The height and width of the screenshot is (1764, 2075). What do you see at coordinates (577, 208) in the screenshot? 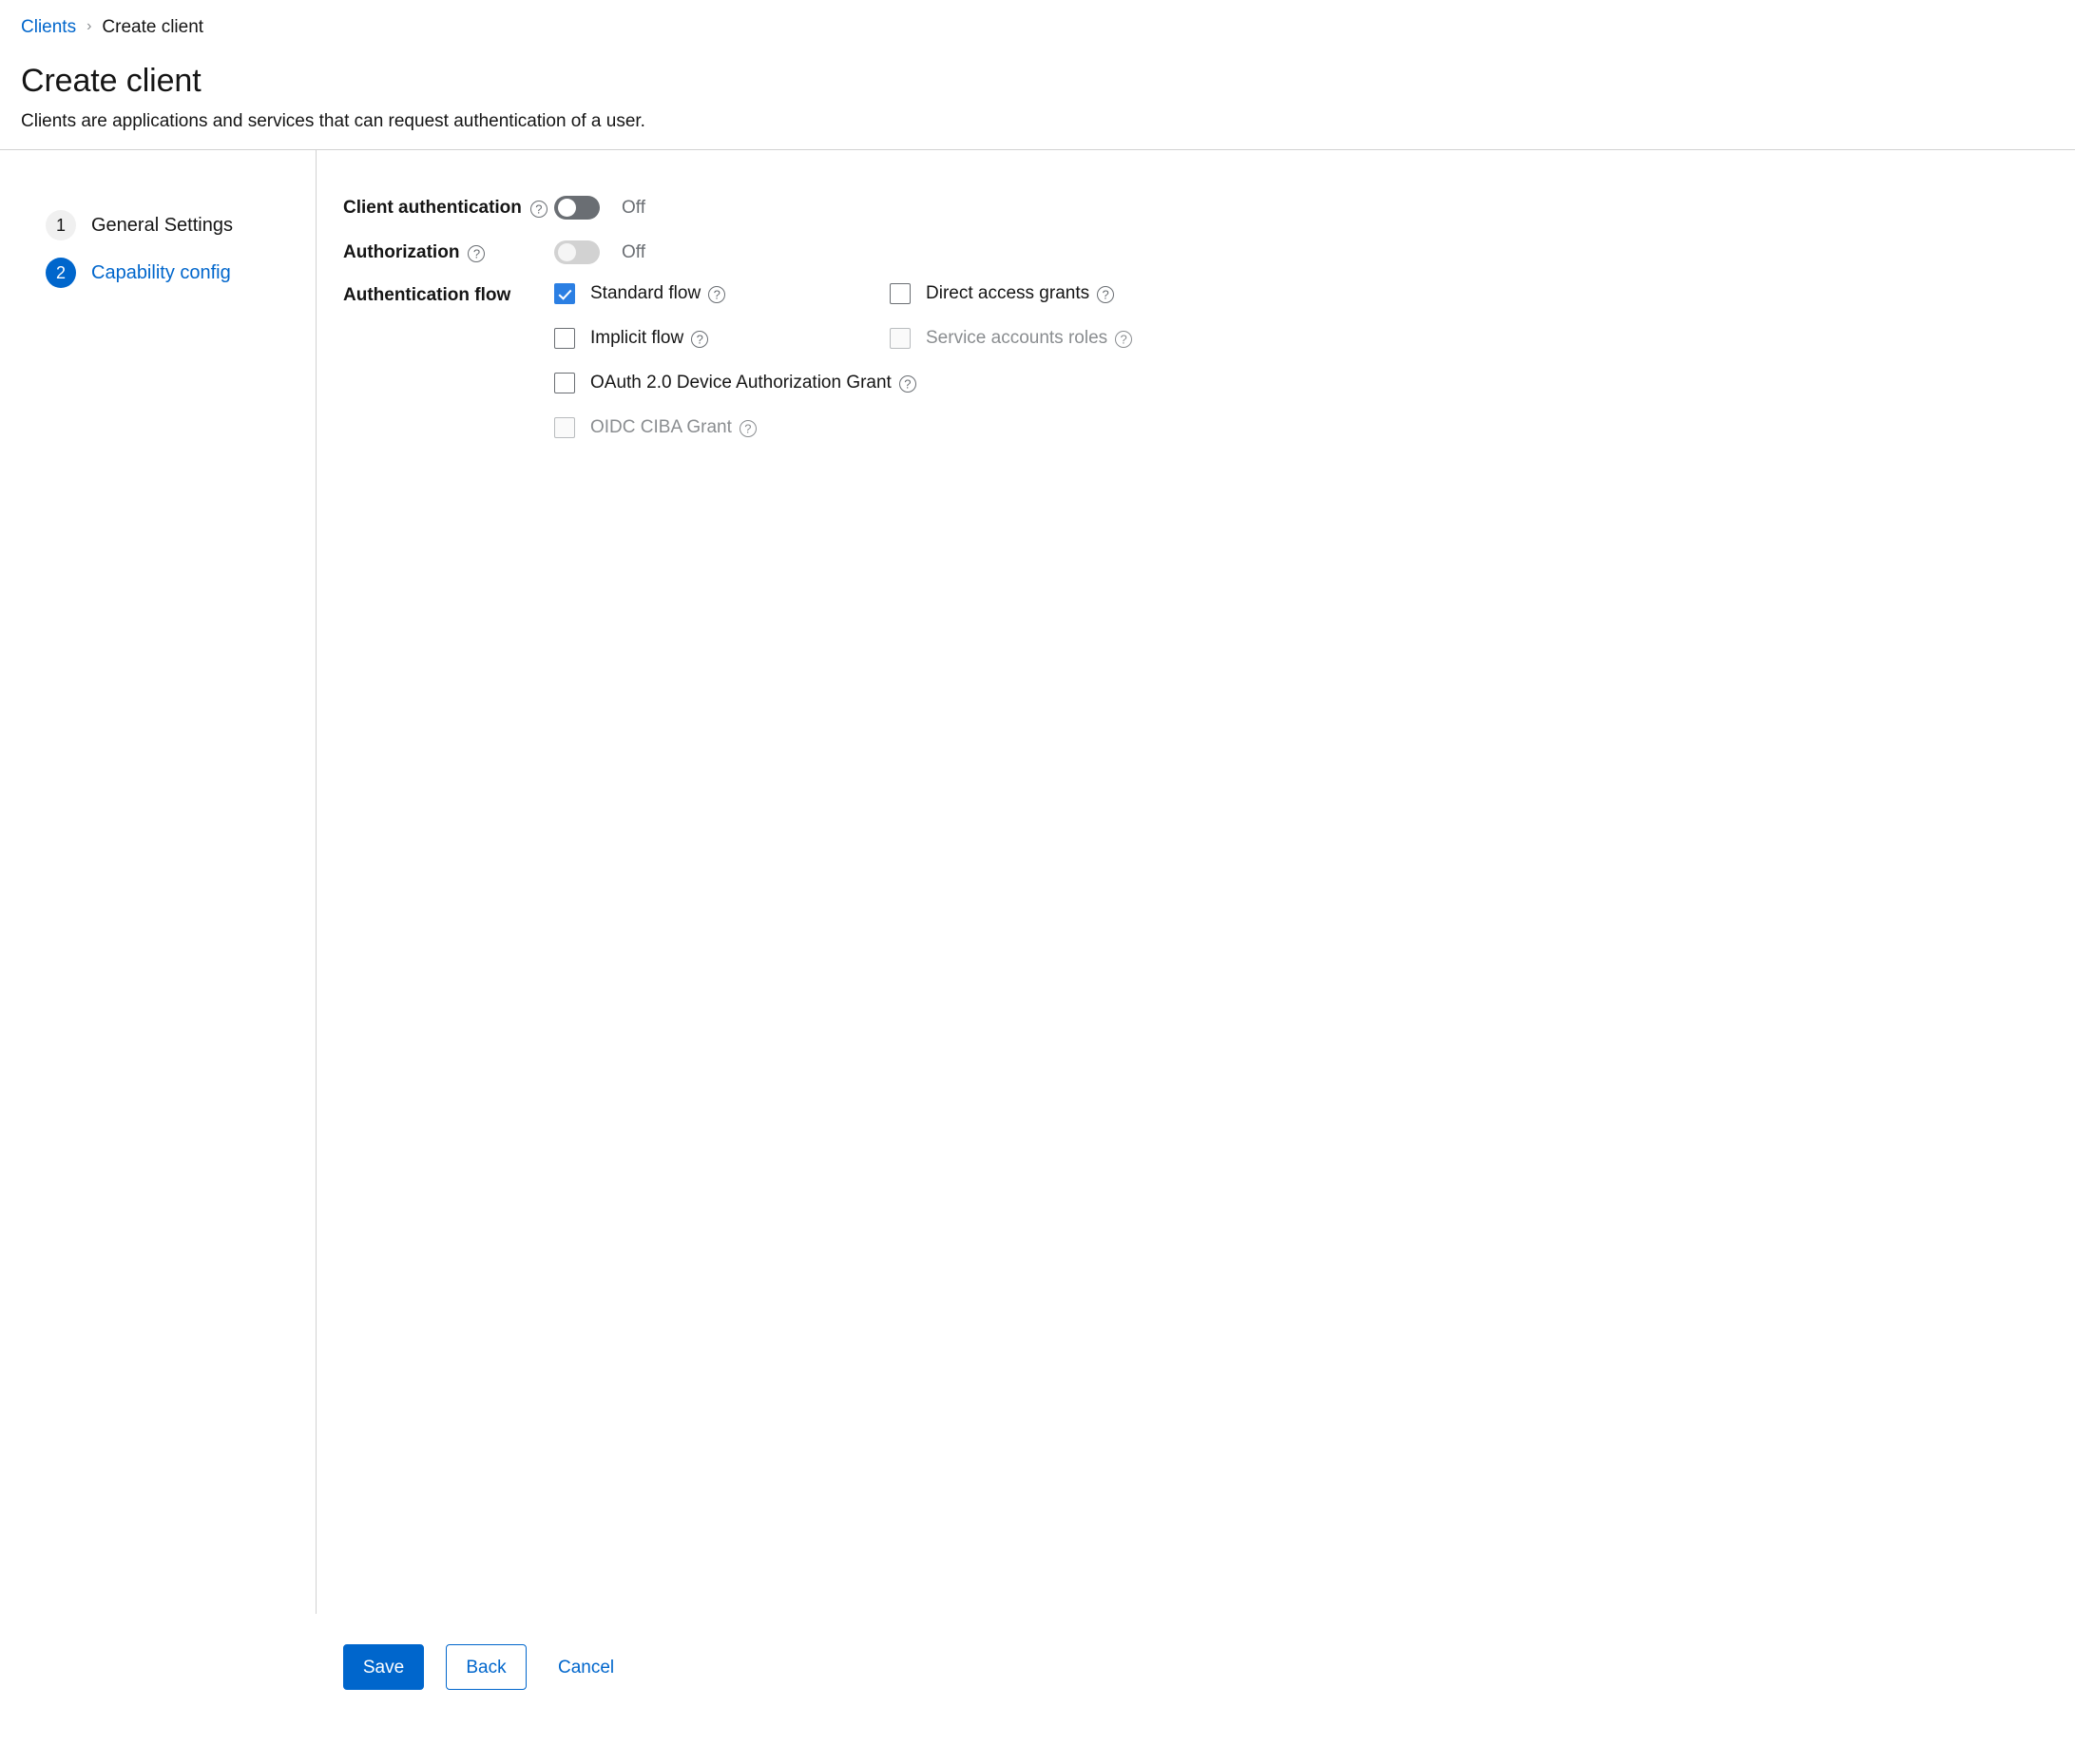
I see `client-authentication-toggle` at bounding box center [577, 208].